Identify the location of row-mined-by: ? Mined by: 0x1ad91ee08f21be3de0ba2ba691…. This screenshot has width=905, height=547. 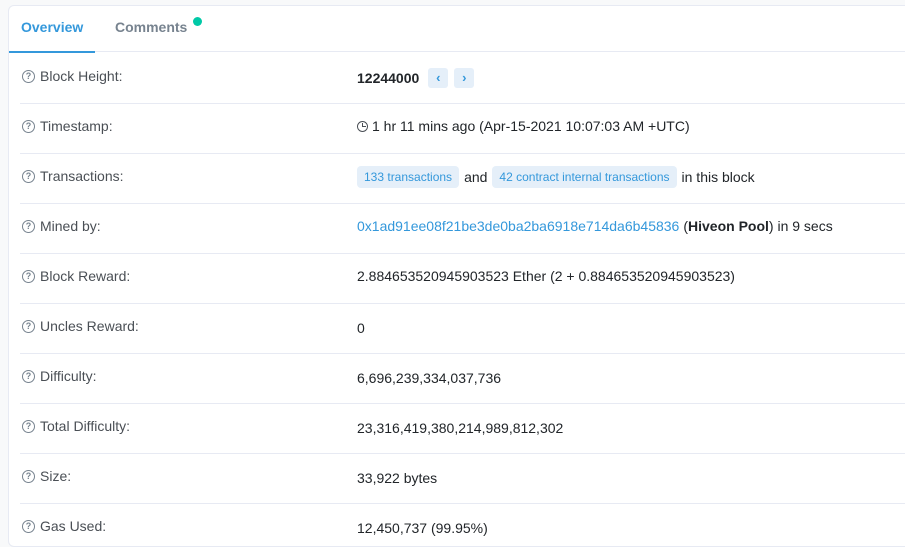
(462, 229).